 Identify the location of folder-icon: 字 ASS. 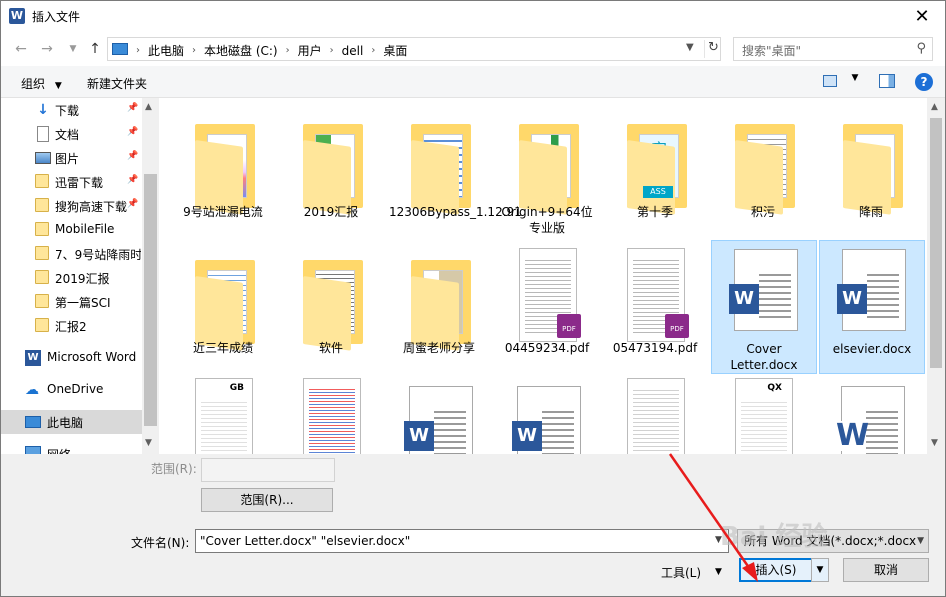
(657, 169).